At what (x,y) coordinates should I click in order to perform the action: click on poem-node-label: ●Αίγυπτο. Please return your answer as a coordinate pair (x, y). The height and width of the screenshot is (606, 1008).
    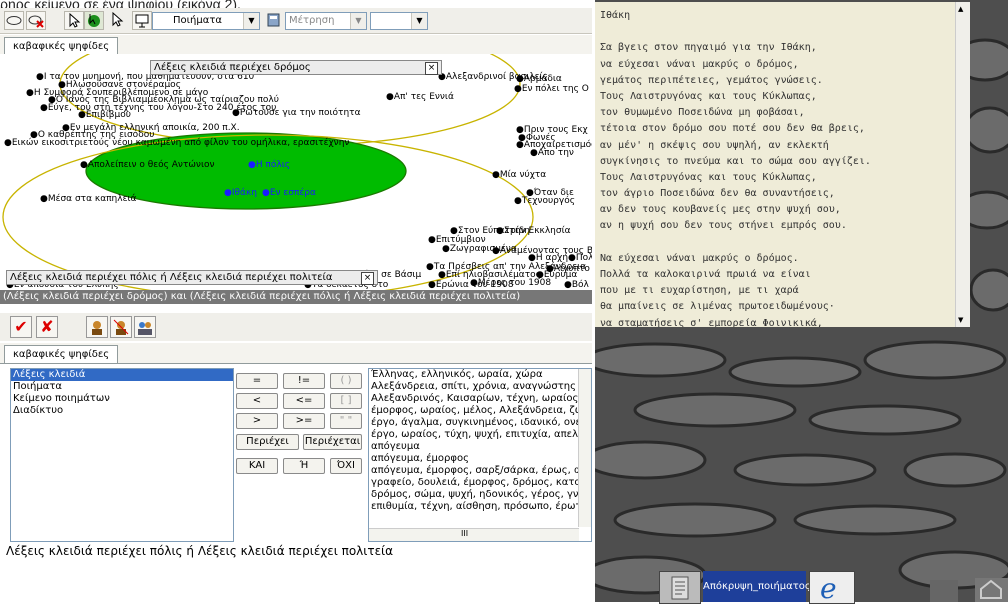
    Looking at the image, I should click on (568, 269).